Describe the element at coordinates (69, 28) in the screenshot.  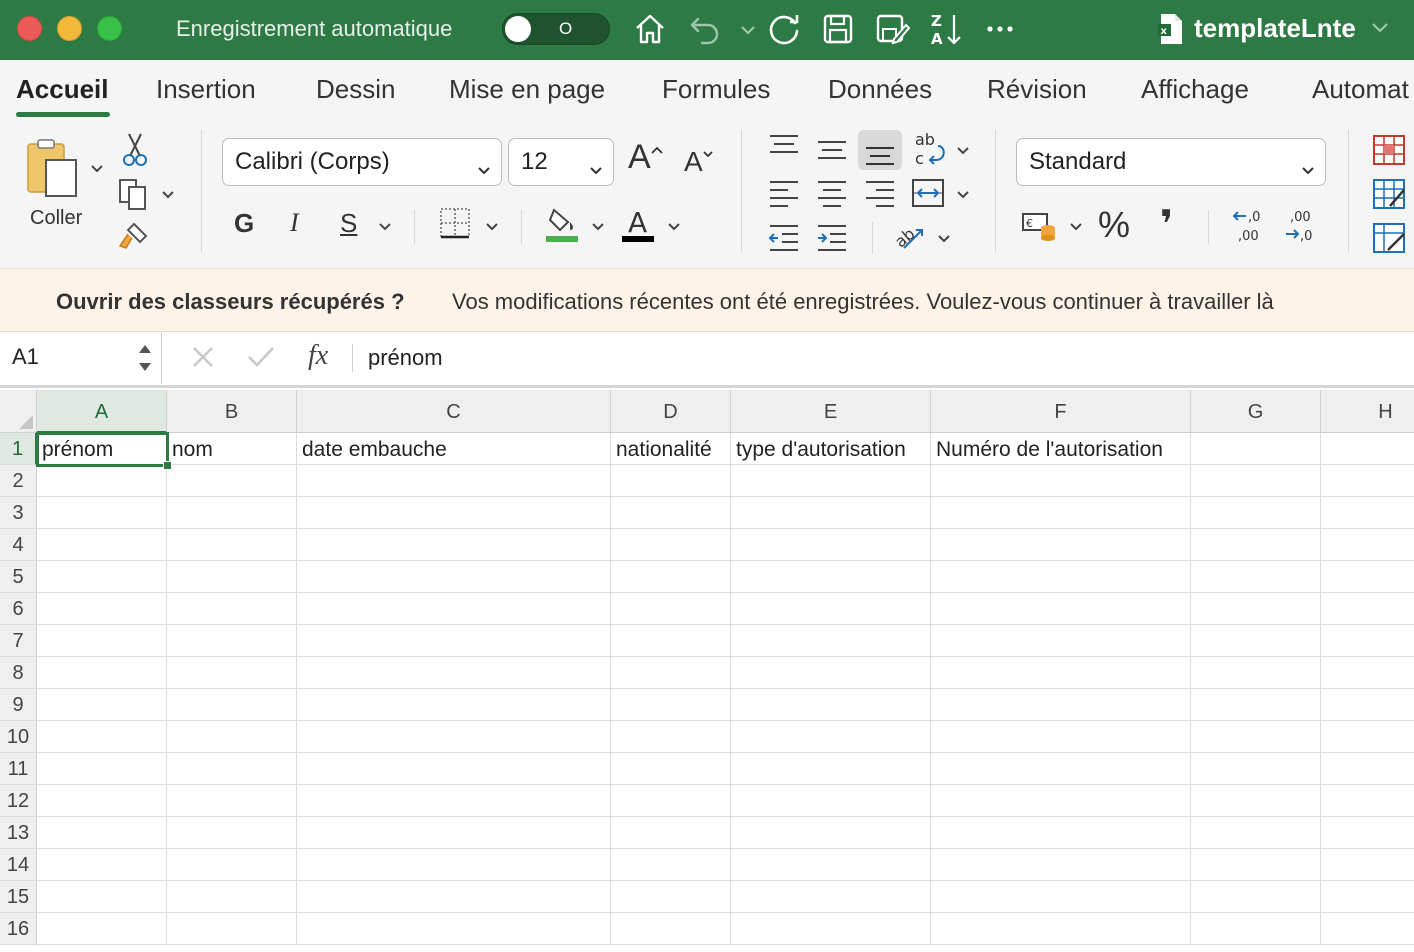
I see `minimize-window-button` at that location.